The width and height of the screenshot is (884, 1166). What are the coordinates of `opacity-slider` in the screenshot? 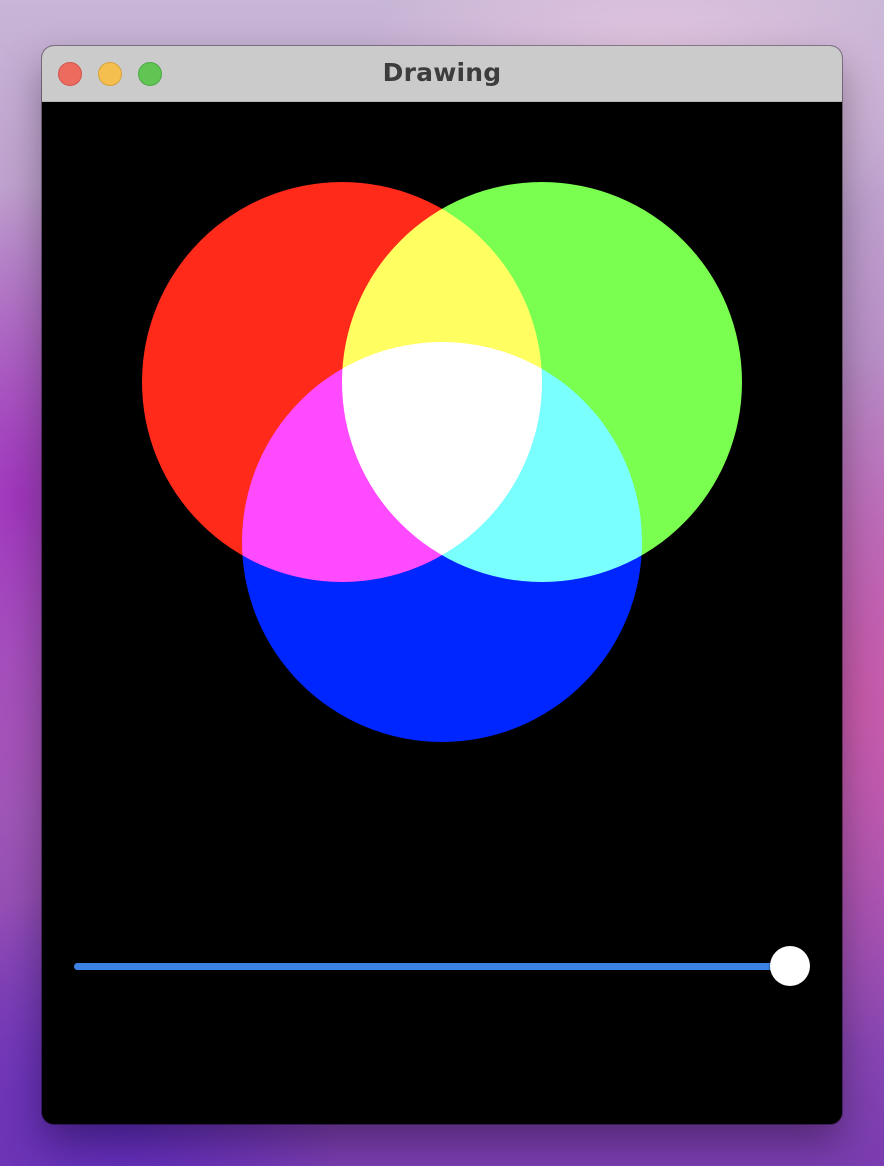 It's located at (442, 966).